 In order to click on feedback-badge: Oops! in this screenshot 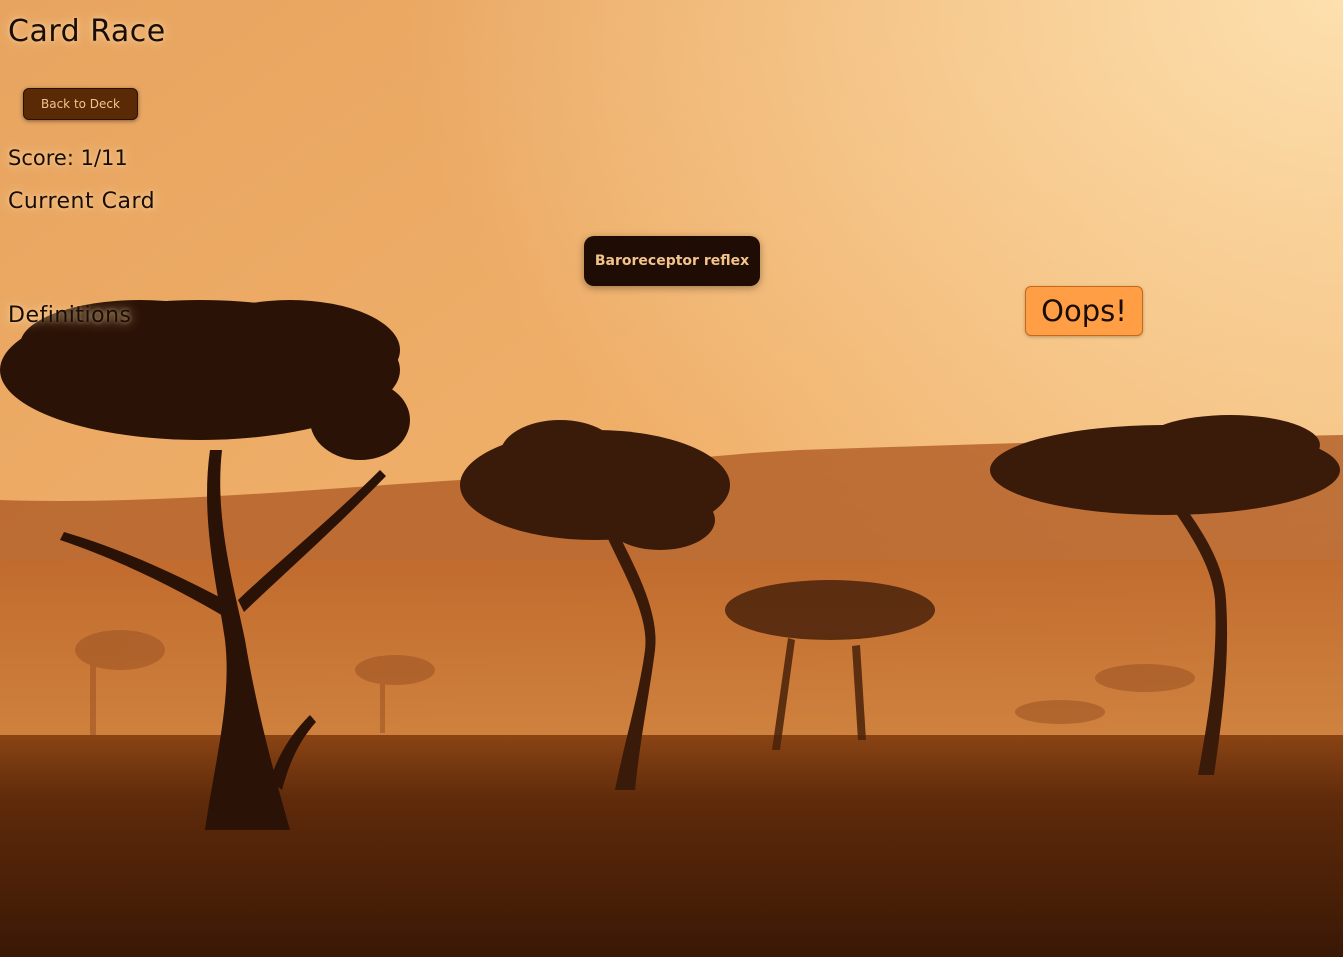, I will do `click(1084, 311)`.